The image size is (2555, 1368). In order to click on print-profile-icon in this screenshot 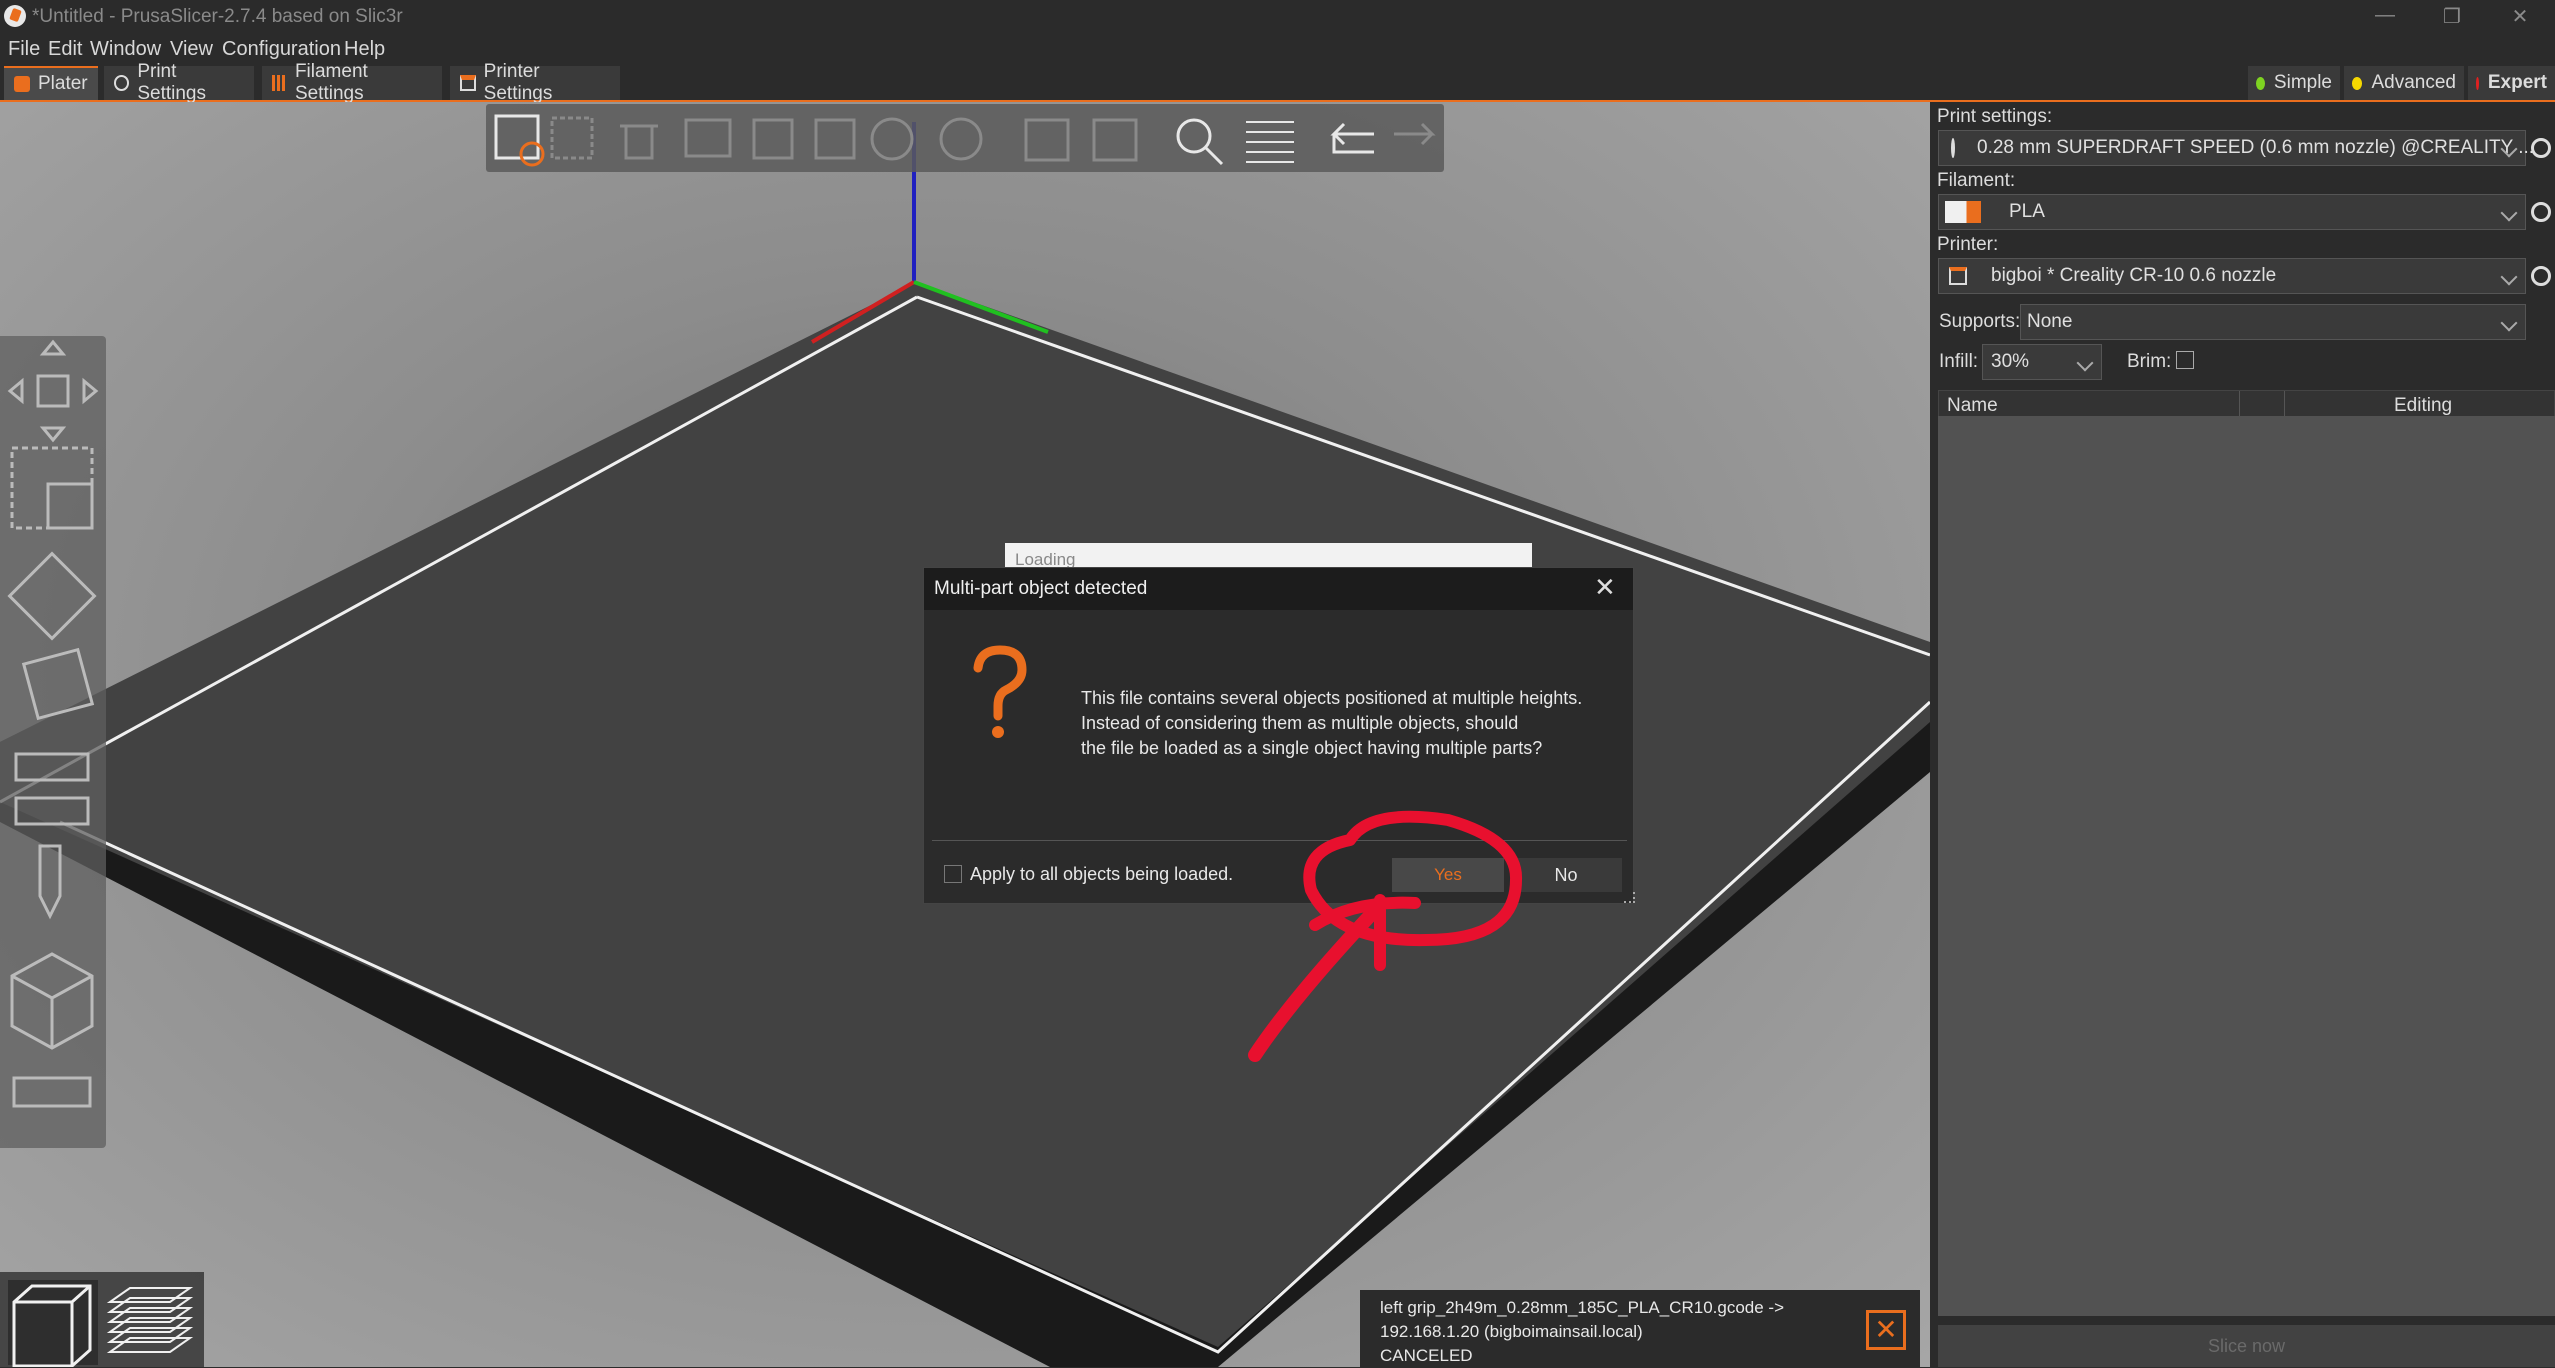, I will do `click(1953, 148)`.